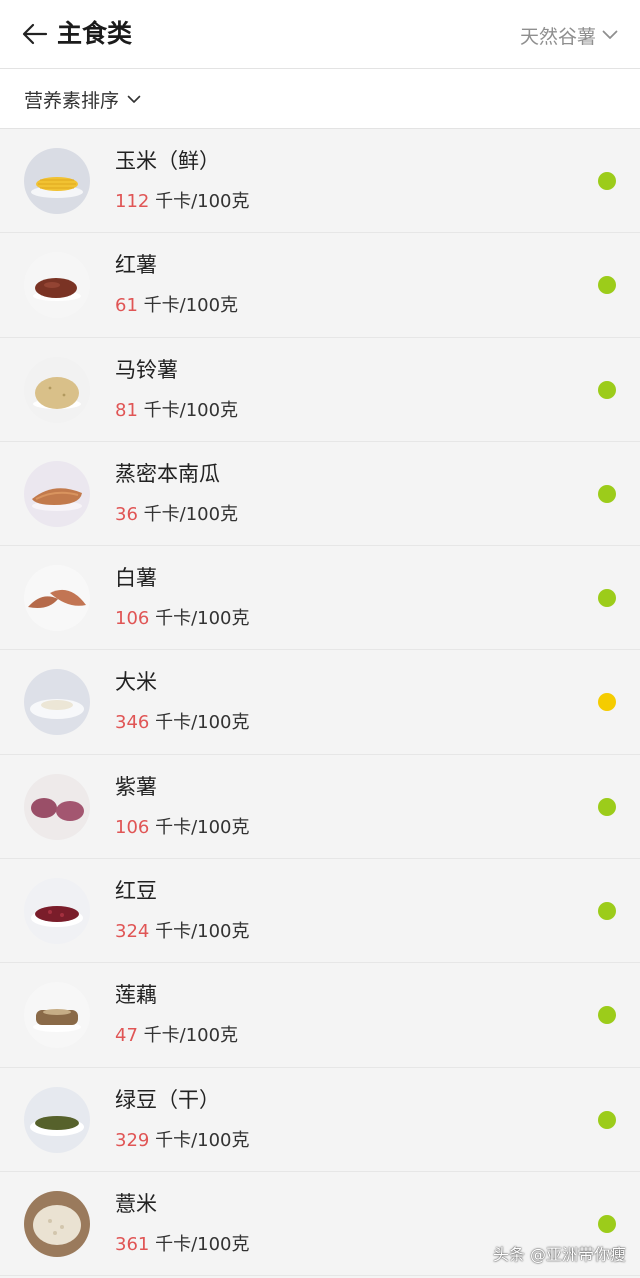  I want to click on list-item: 紫薯 106 千卡/100克, so click(320, 807).